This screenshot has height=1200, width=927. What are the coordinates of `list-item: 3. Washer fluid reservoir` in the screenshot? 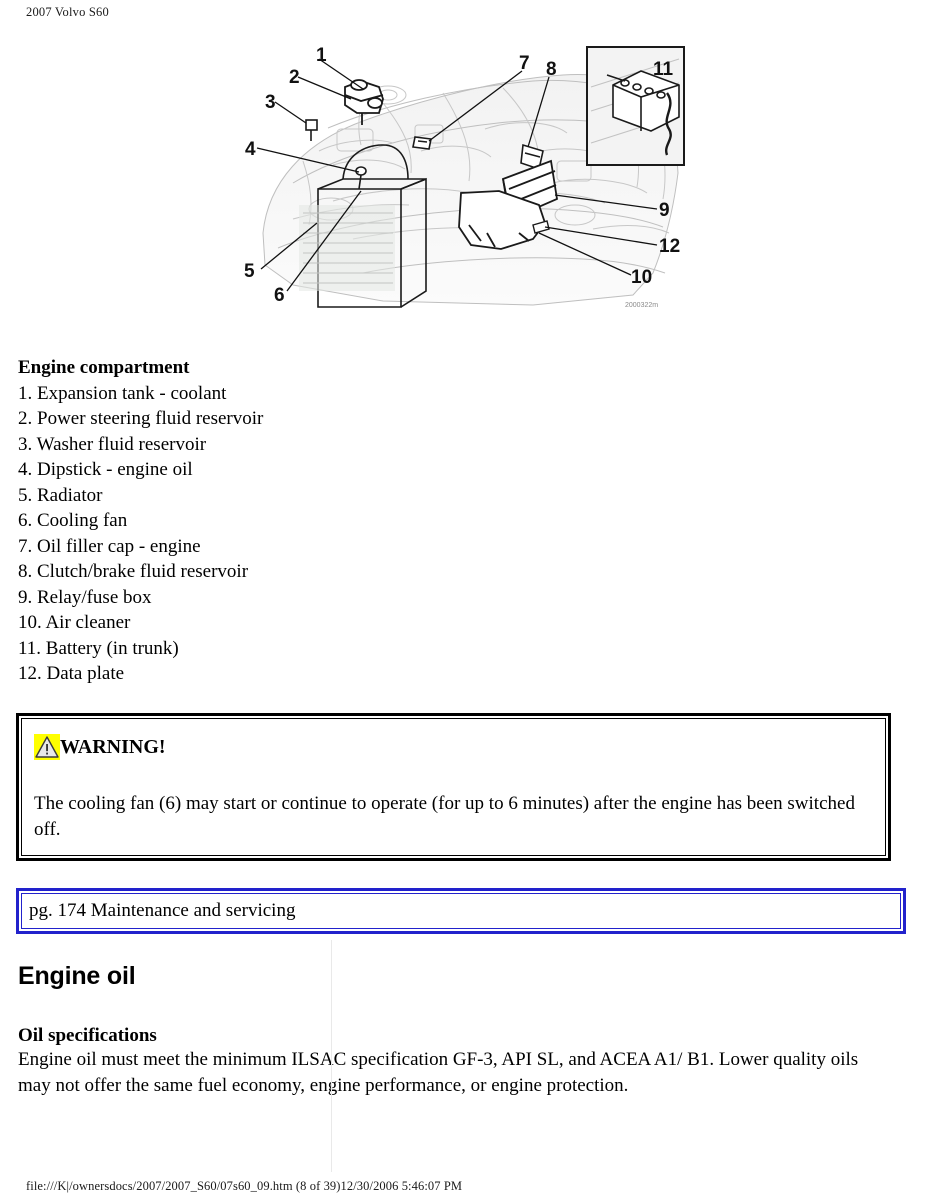 It's located at (112, 444).